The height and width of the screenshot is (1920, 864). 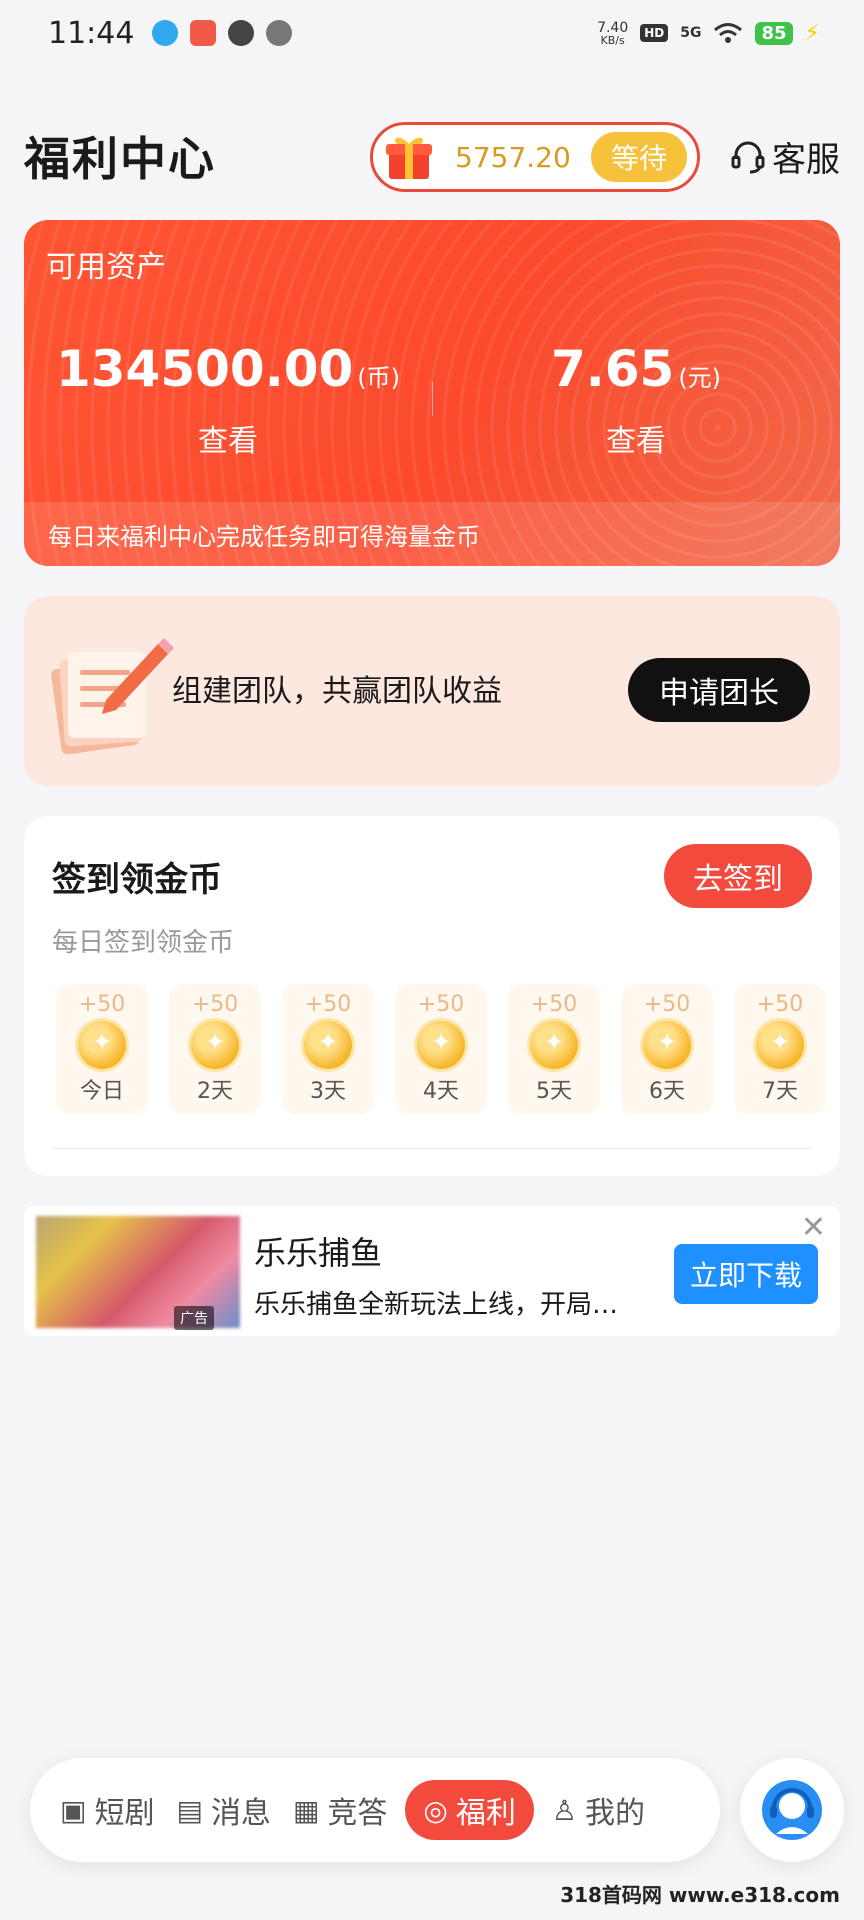 What do you see at coordinates (222, 33) in the screenshot?
I see `status-app-icons` at bounding box center [222, 33].